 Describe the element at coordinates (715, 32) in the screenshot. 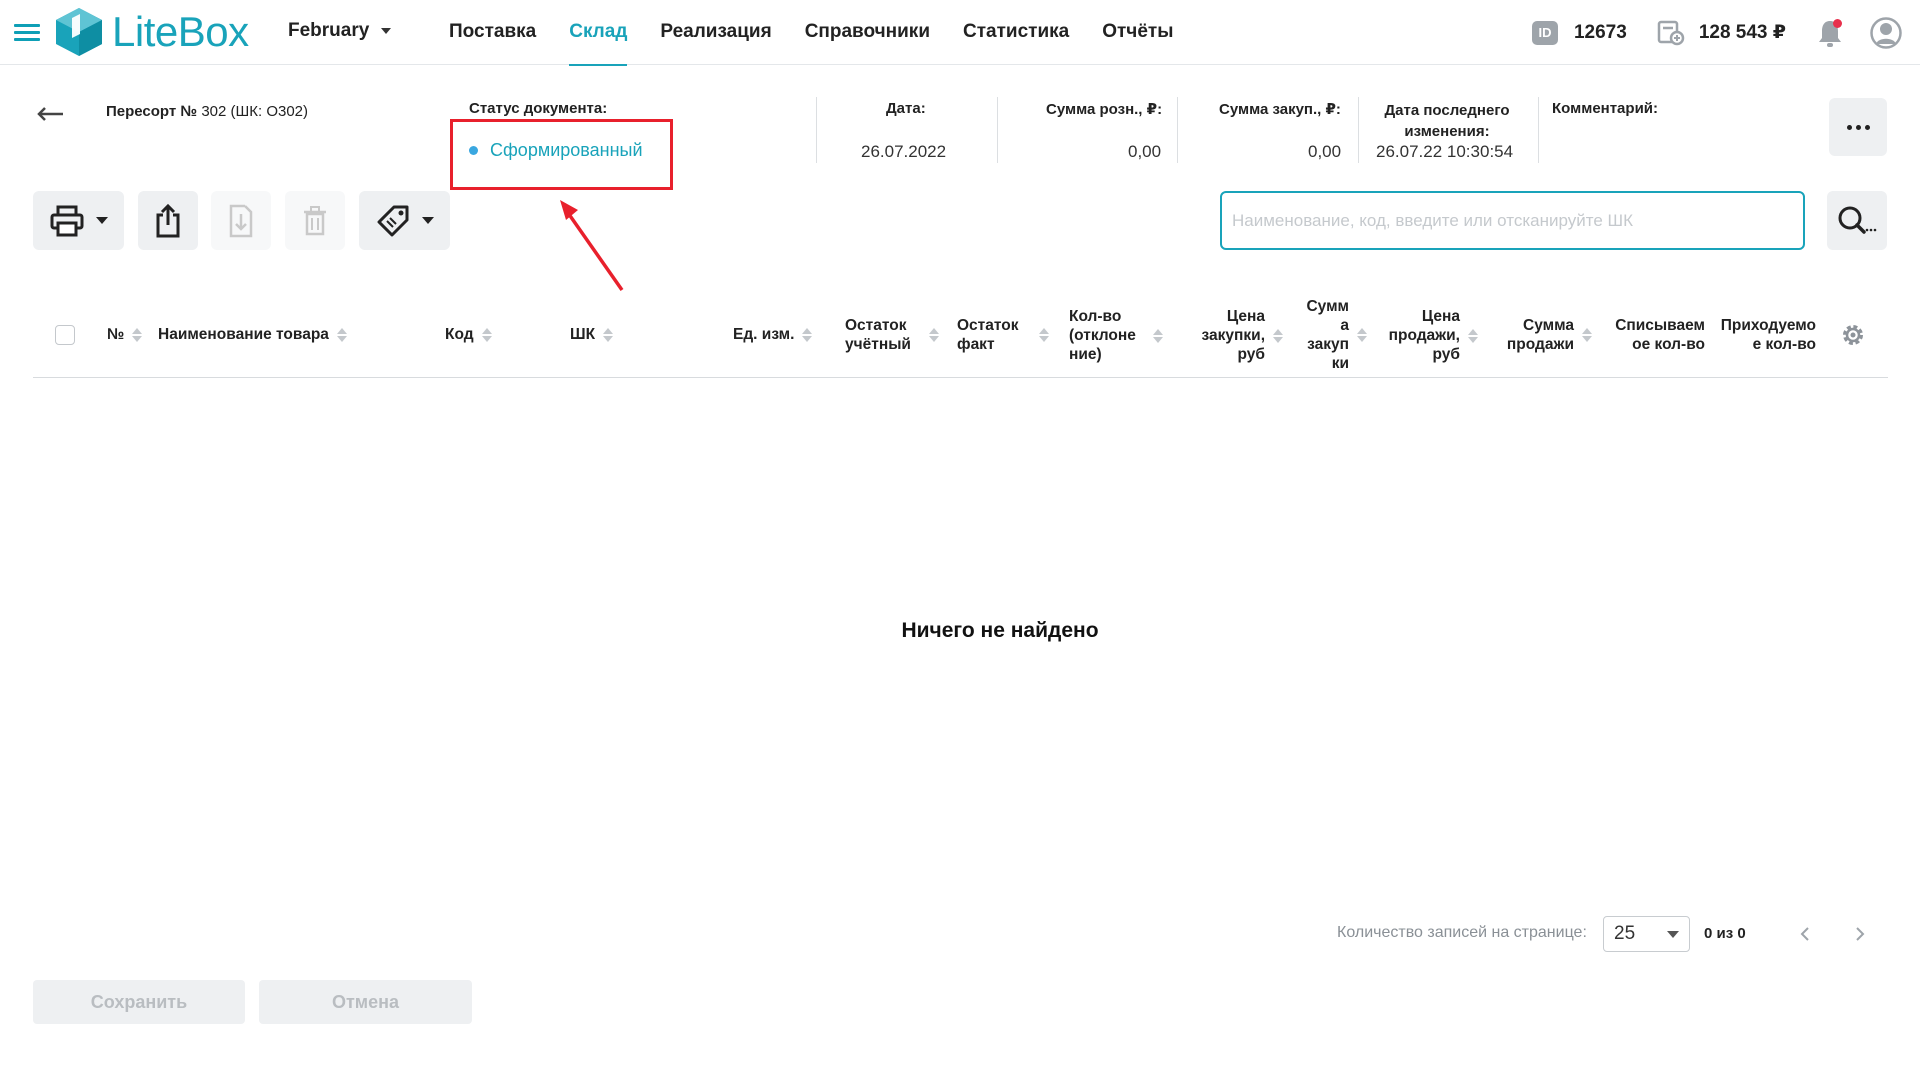

I see `nav-item-realizaciya: Реализация` at that location.